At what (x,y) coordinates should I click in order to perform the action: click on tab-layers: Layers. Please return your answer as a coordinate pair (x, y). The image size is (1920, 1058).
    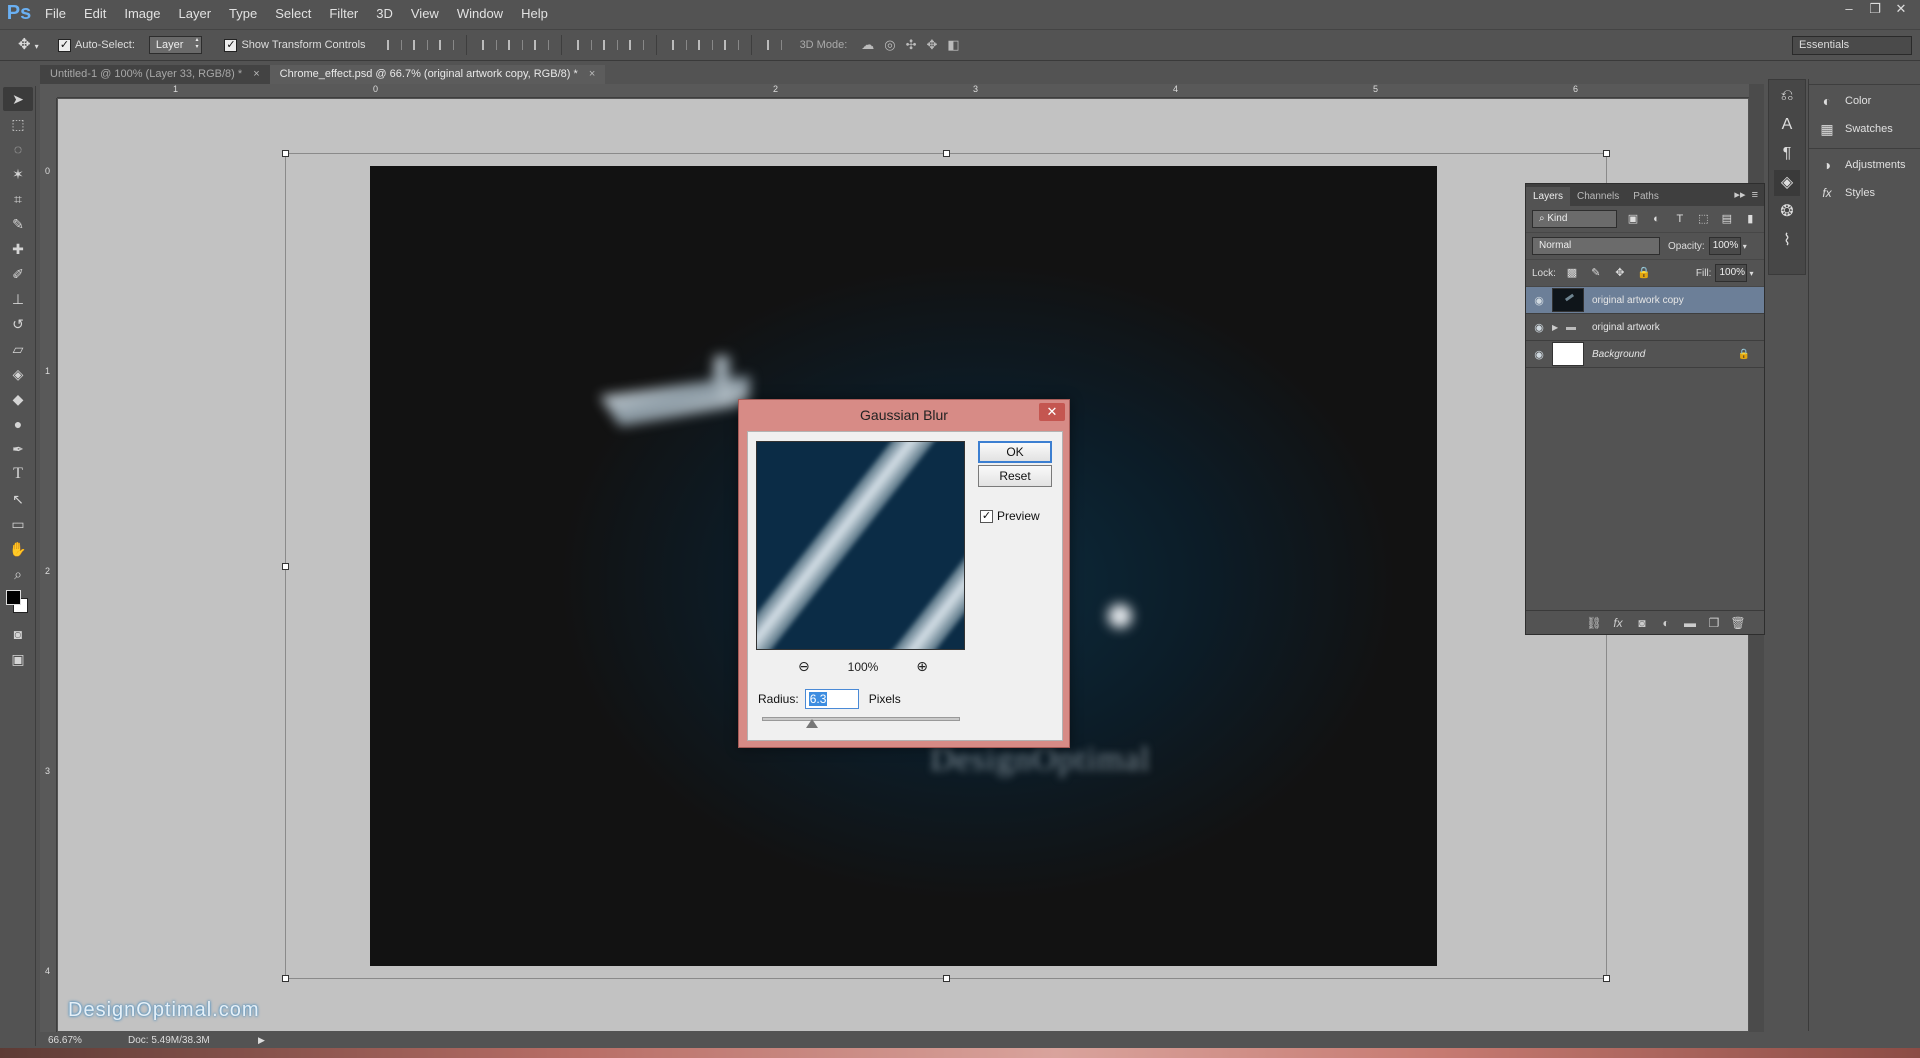
    Looking at the image, I should click on (1548, 196).